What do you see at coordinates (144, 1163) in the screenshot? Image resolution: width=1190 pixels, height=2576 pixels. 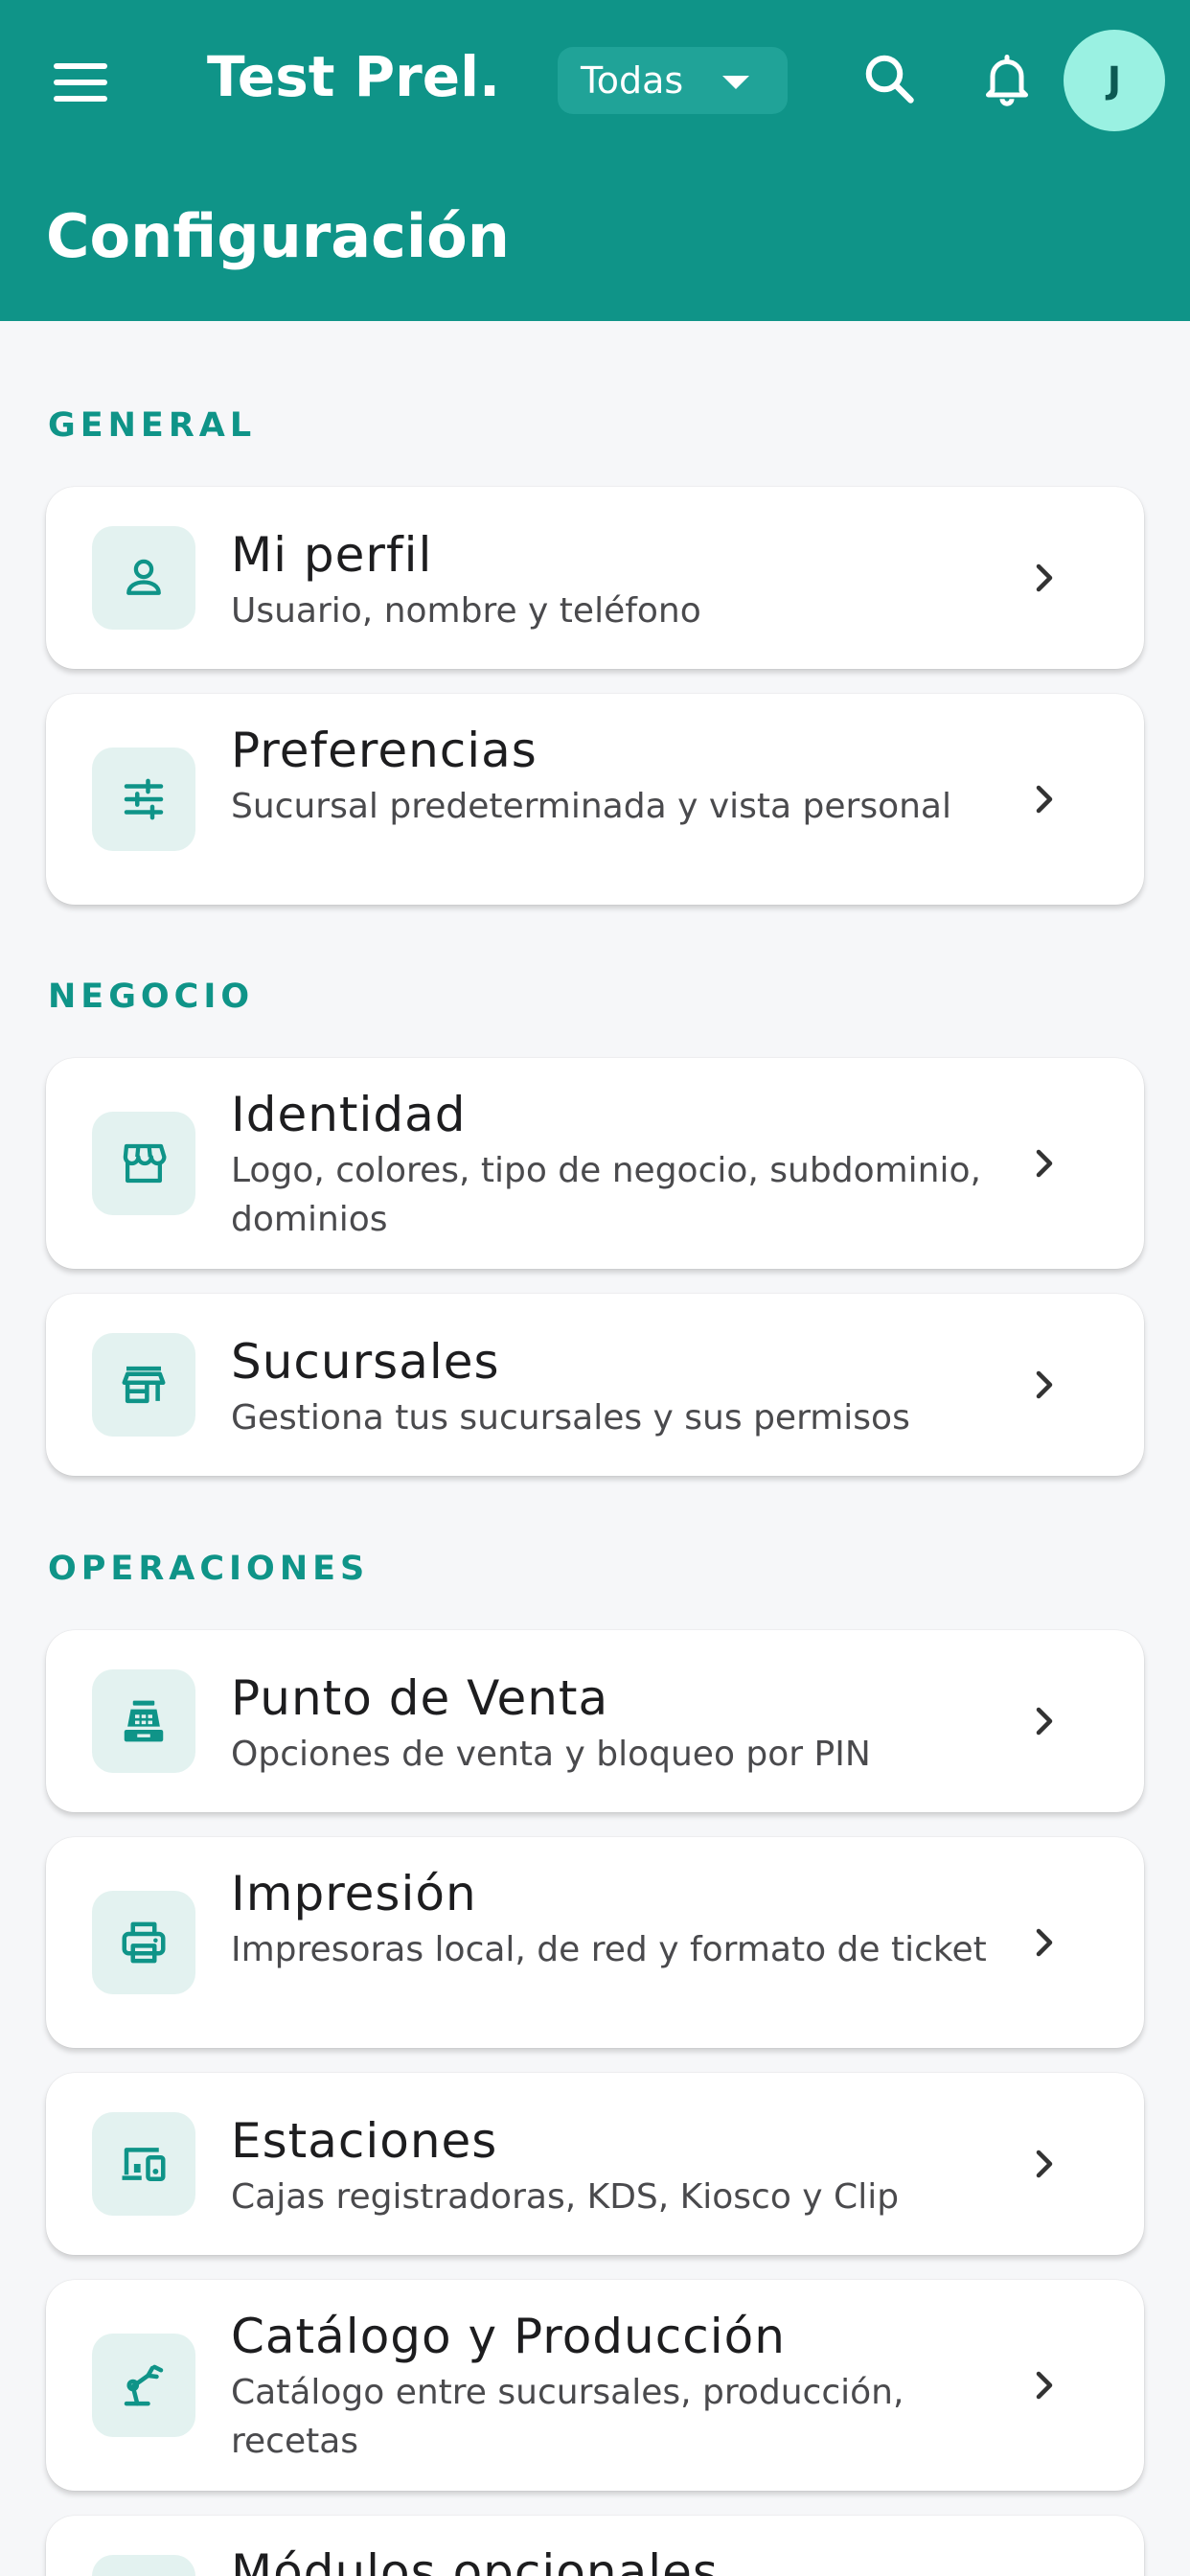 I see `storefront-icon` at bounding box center [144, 1163].